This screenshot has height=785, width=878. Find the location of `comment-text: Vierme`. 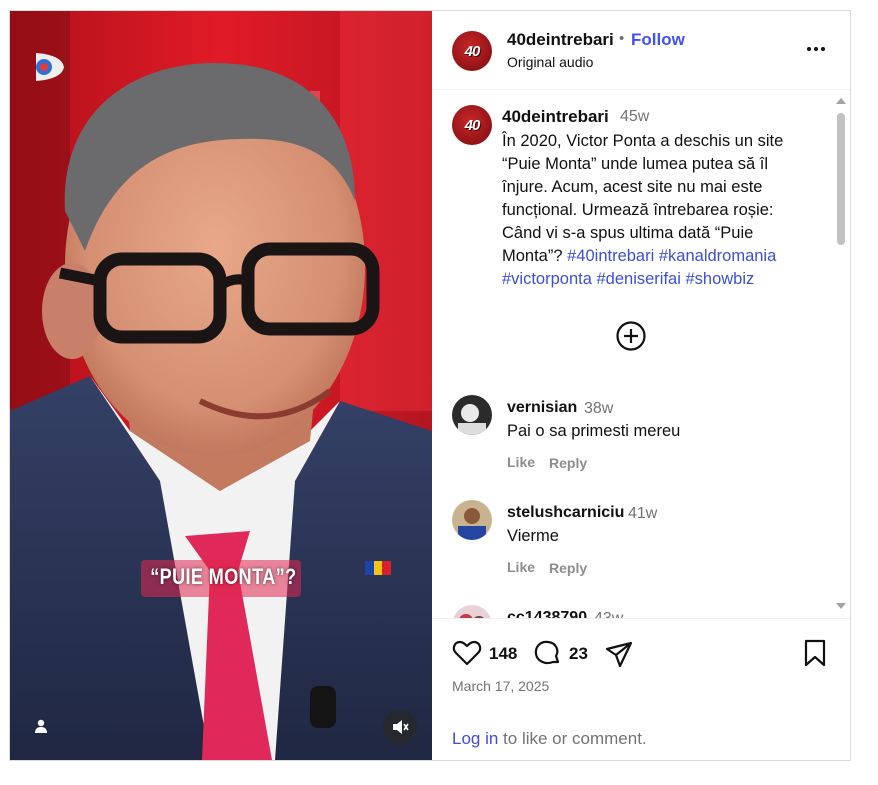

comment-text: Vierme is located at coordinates (533, 536).